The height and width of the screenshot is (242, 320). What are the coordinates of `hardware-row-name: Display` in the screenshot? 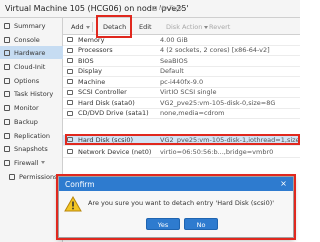 It's located at (90, 71).